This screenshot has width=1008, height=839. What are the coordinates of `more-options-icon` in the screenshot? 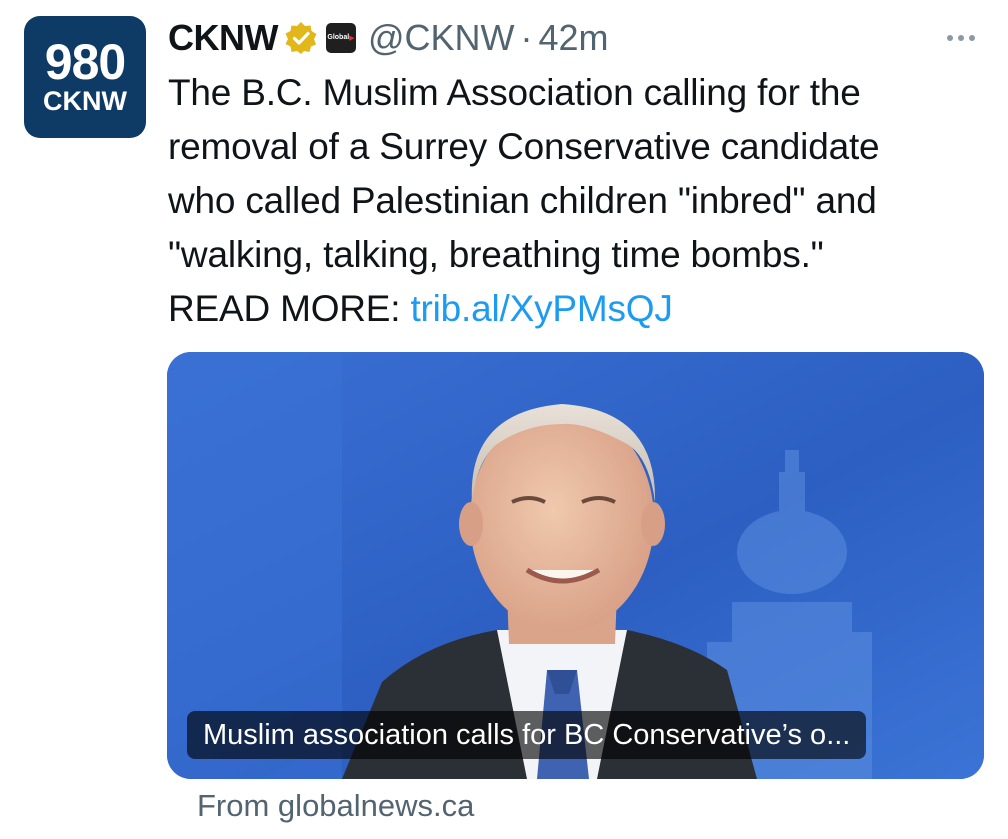 It's located at (961, 38).